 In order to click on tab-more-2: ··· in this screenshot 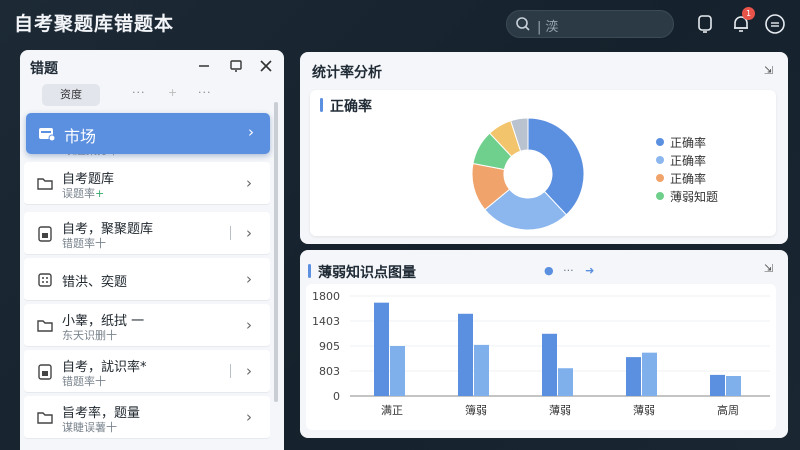, I will do `click(205, 92)`.